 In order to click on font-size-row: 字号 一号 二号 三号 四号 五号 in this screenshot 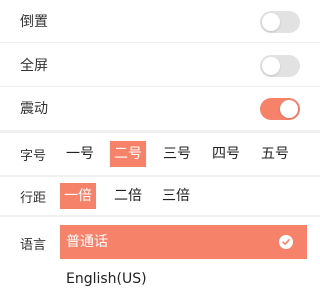, I will do `click(160, 154)`.